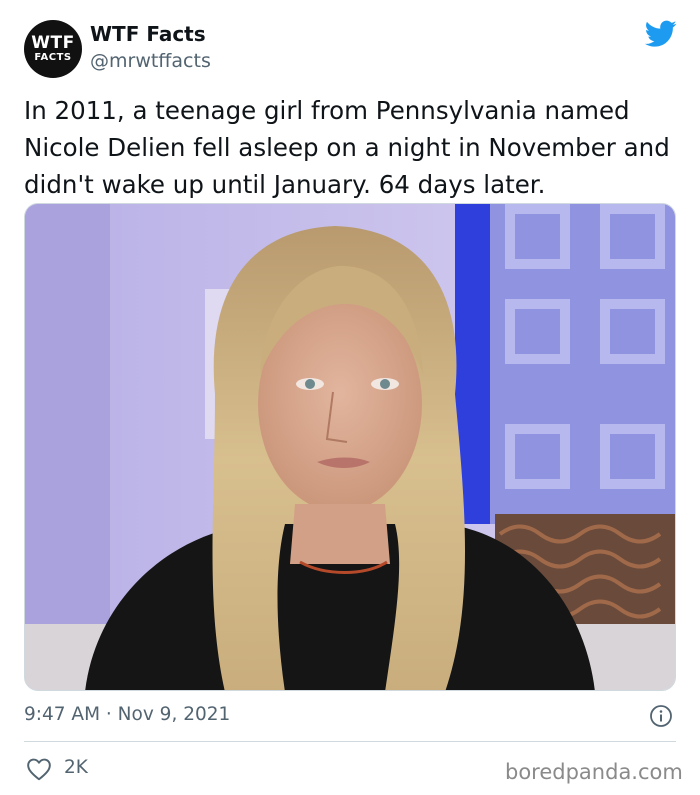 This screenshot has height=795, width=700. What do you see at coordinates (76, 767) in the screenshot?
I see `like-count: 2K` at bounding box center [76, 767].